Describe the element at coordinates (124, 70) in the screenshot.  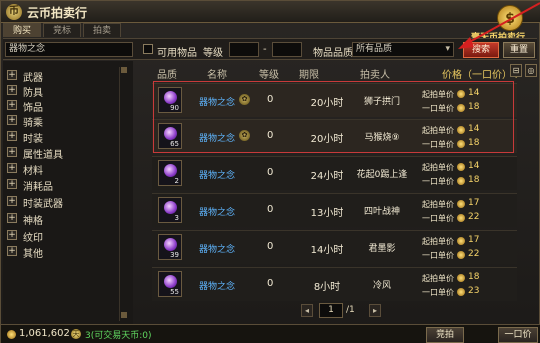
I see `scroll-up-knob` at that location.